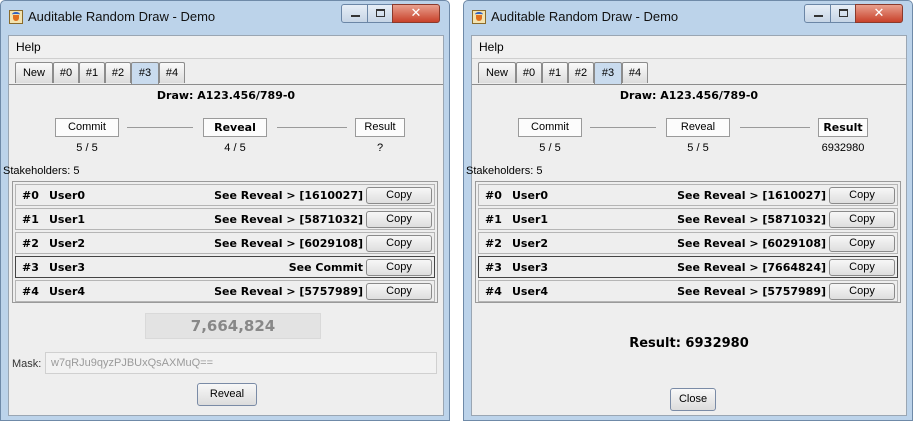  I want to click on step-result: Result, so click(380, 127).